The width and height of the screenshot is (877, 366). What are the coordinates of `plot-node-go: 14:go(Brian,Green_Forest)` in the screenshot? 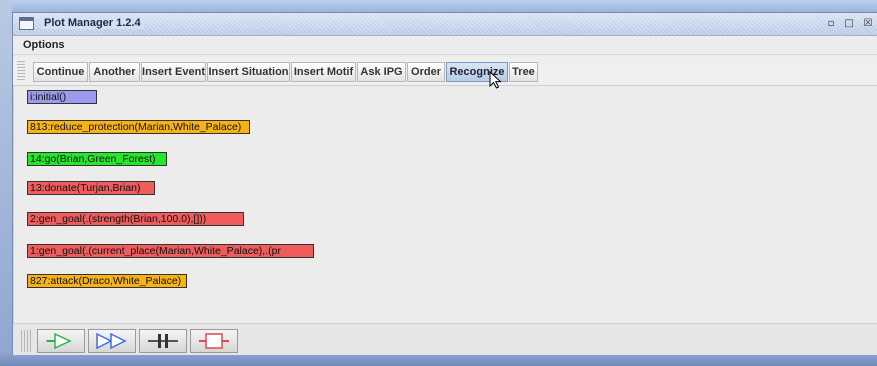 It's located at (97, 159).